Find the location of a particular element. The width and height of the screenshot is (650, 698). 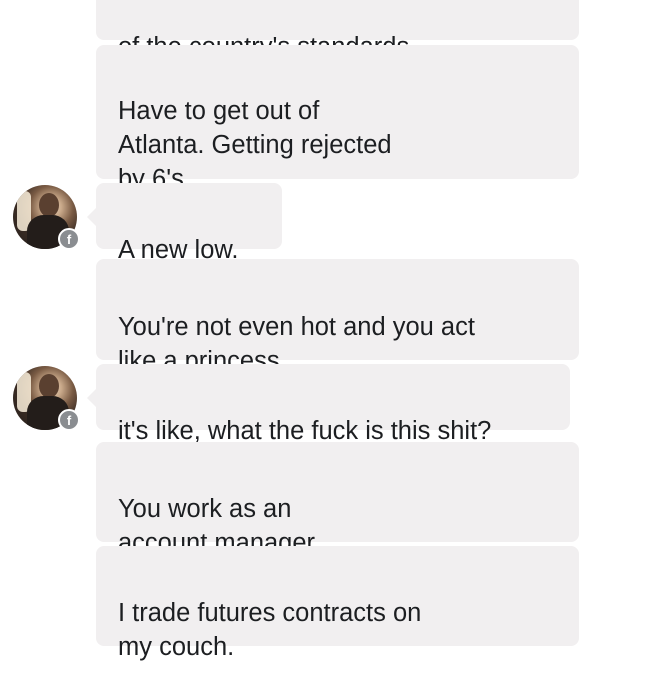

message-bubble: it's like, what the fuck is this shit? is located at coordinates (333, 404).